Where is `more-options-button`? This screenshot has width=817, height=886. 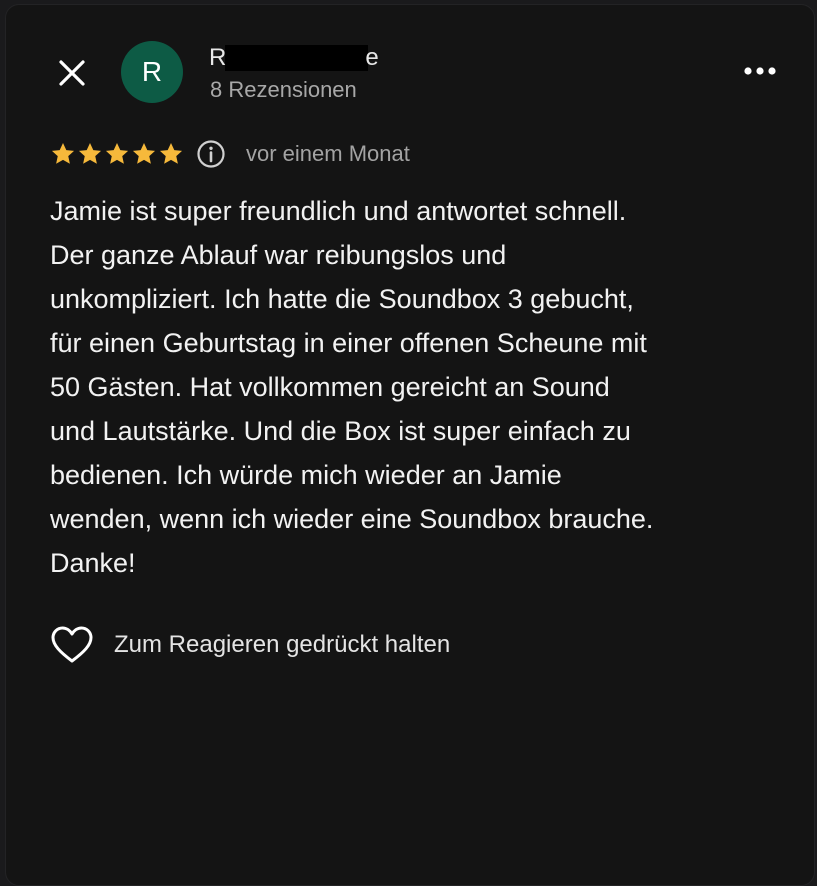
more-options-button is located at coordinates (760, 71).